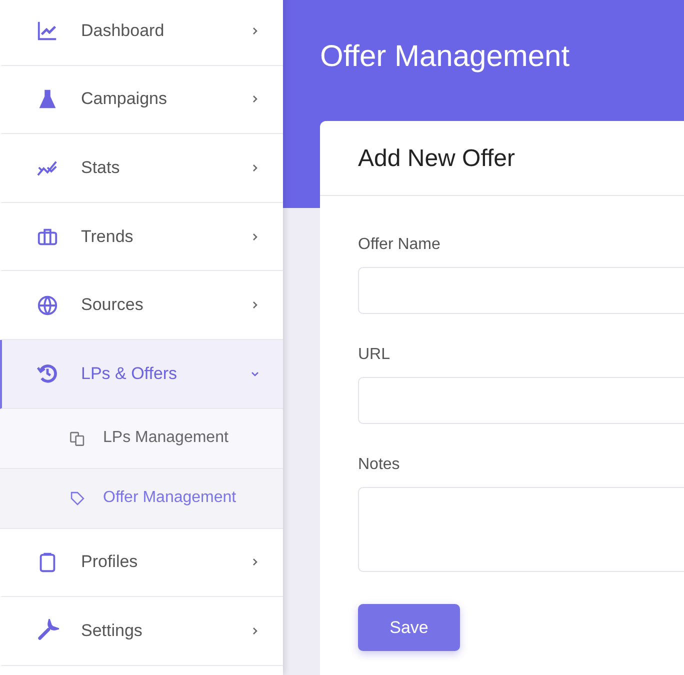 The image size is (684, 675). Describe the element at coordinates (47, 305) in the screenshot. I see `globe-icon` at that location.